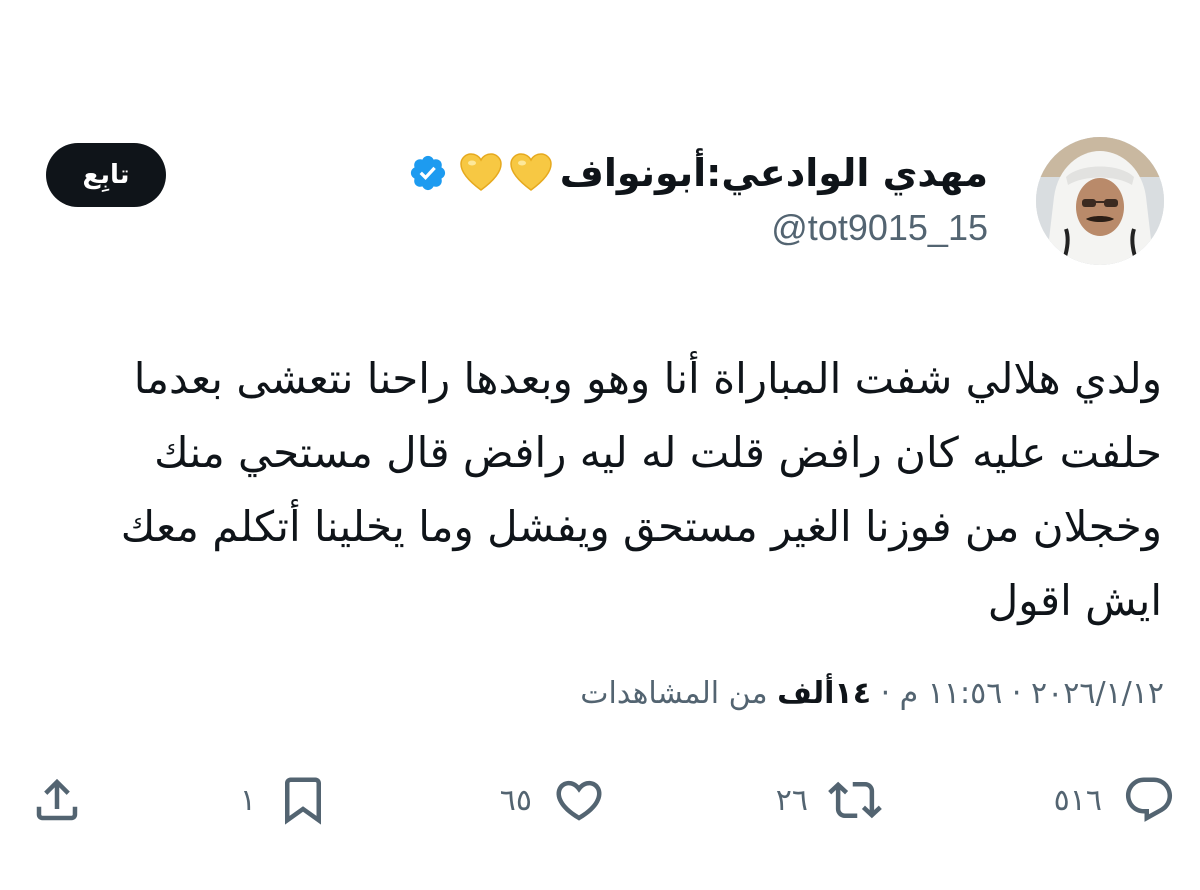  I want to click on author-names: مهدي الوادعي:أبونواف @tot9015_15, so click(698, 197).